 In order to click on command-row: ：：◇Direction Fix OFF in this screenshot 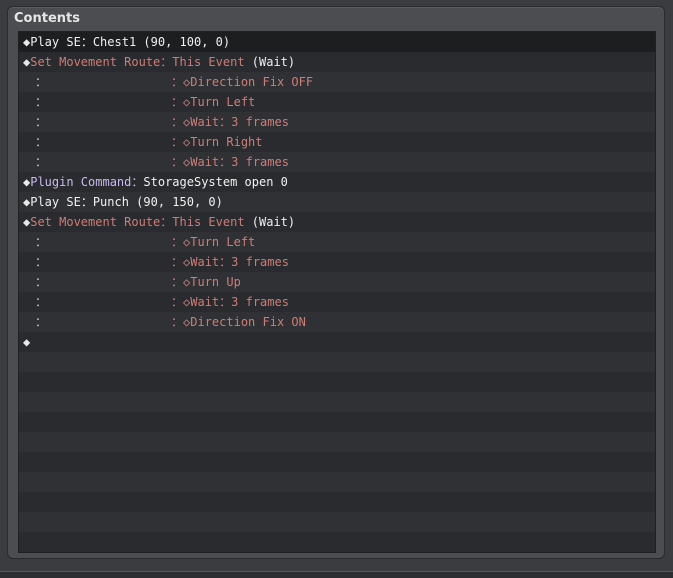, I will do `click(337, 82)`.